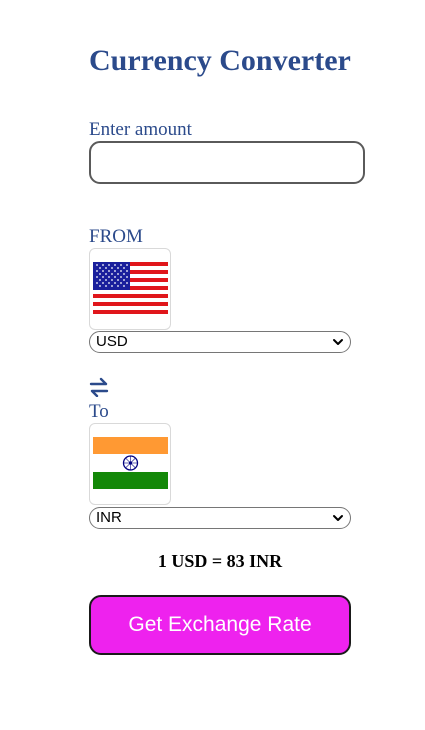  What do you see at coordinates (99, 387) in the screenshot?
I see `swap-arrows-icon` at bounding box center [99, 387].